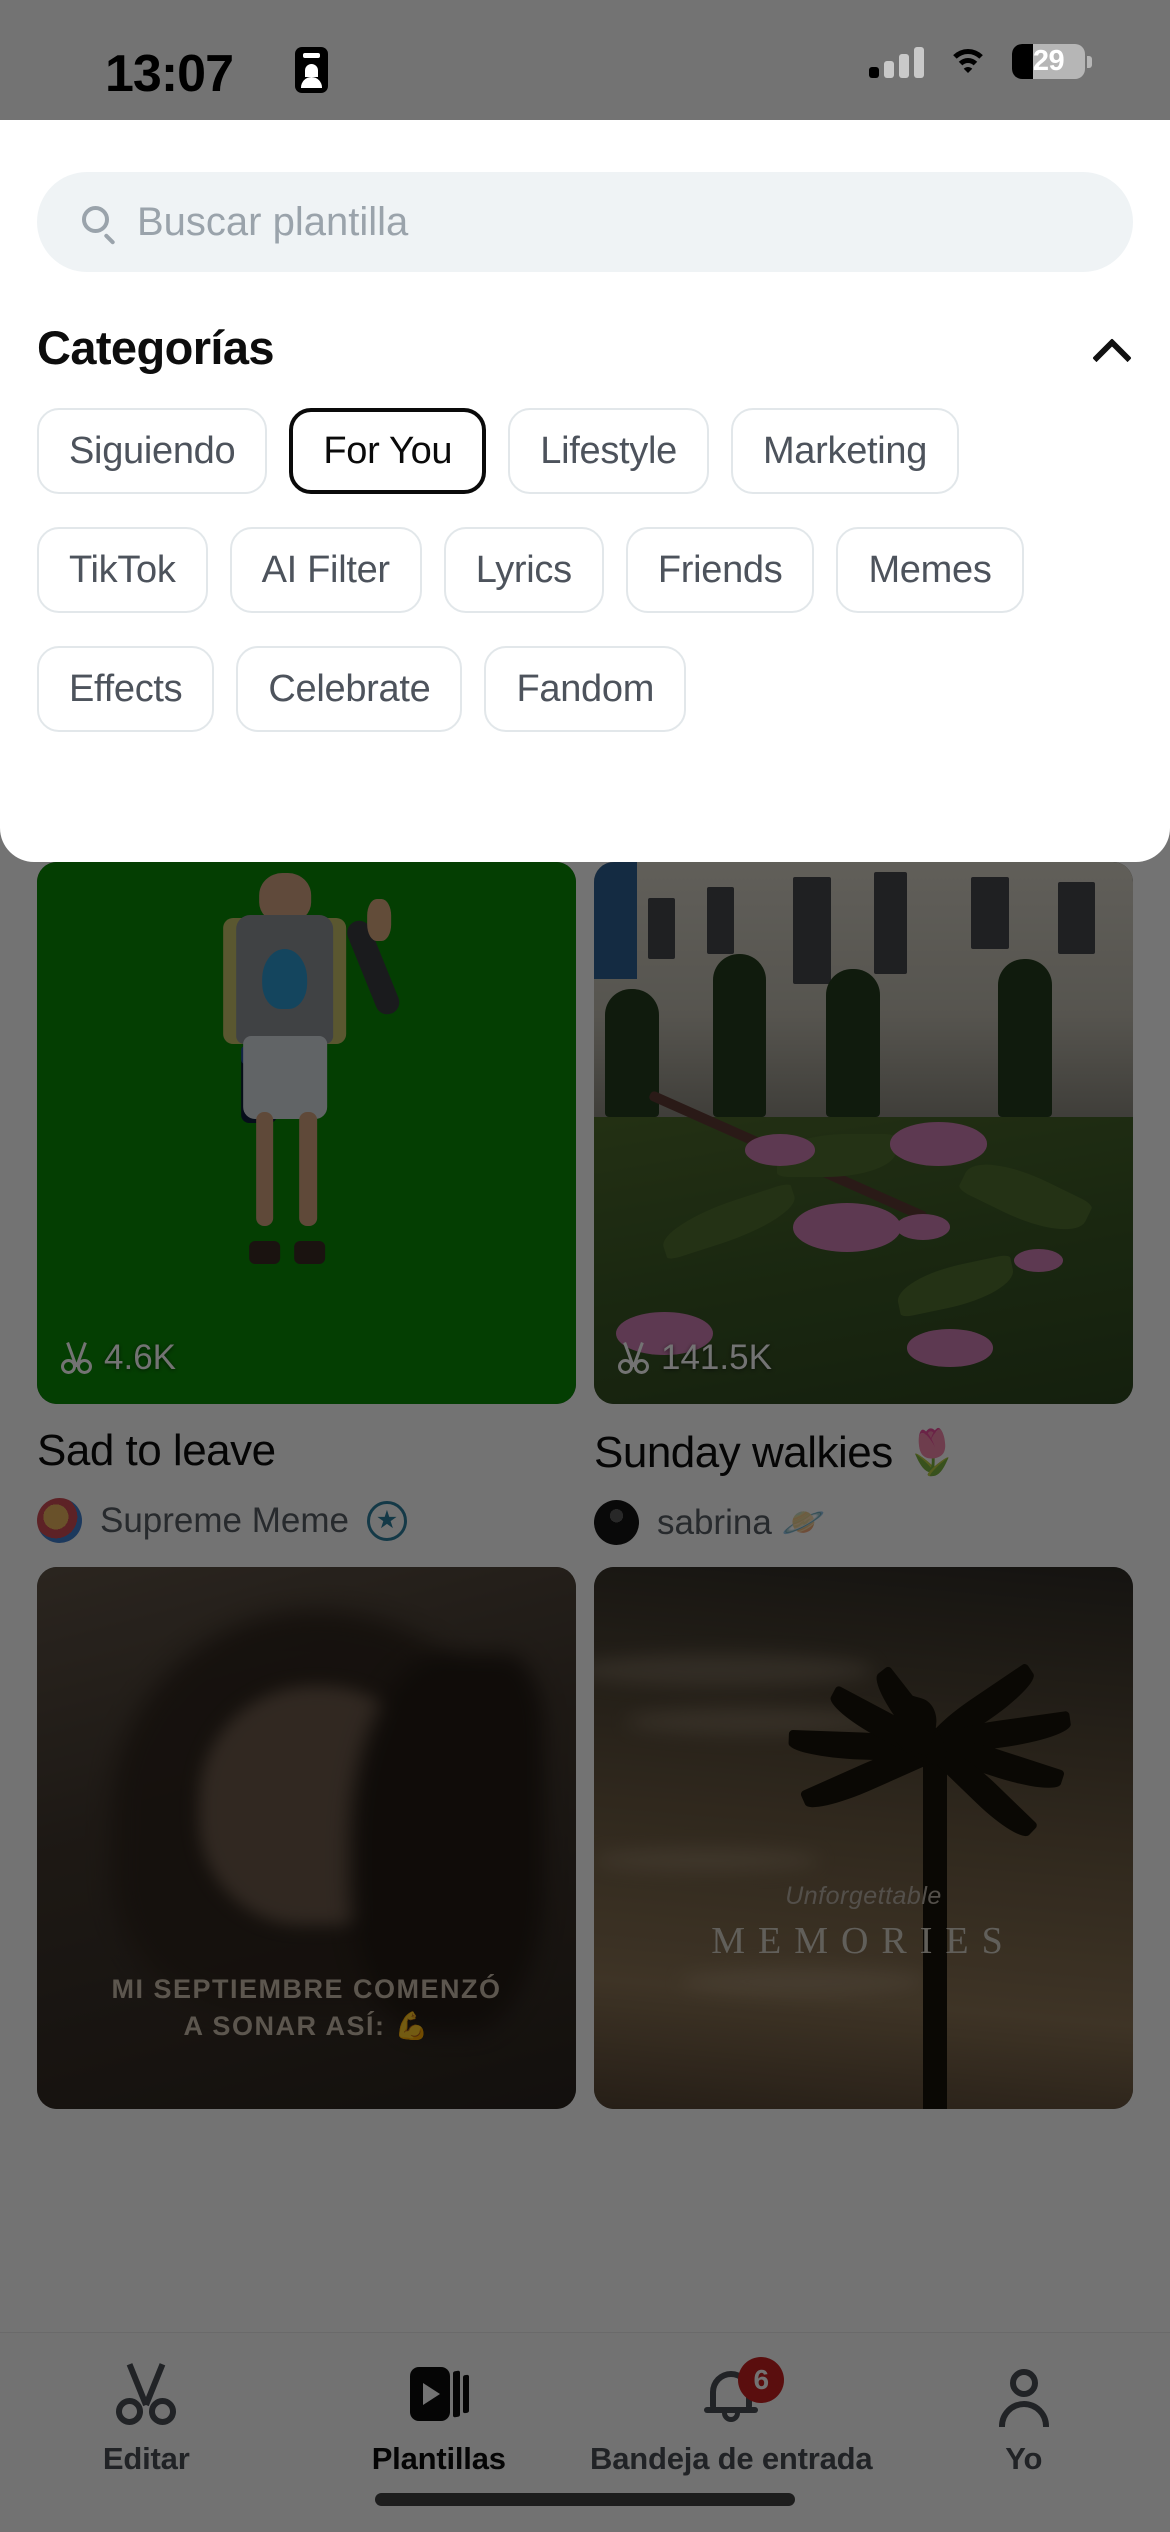 The image size is (1170, 2532). What do you see at coordinates (1024, 2458) in the screenshot?
I see `tab-label: Yo` at bounding box center [1024, 2458].